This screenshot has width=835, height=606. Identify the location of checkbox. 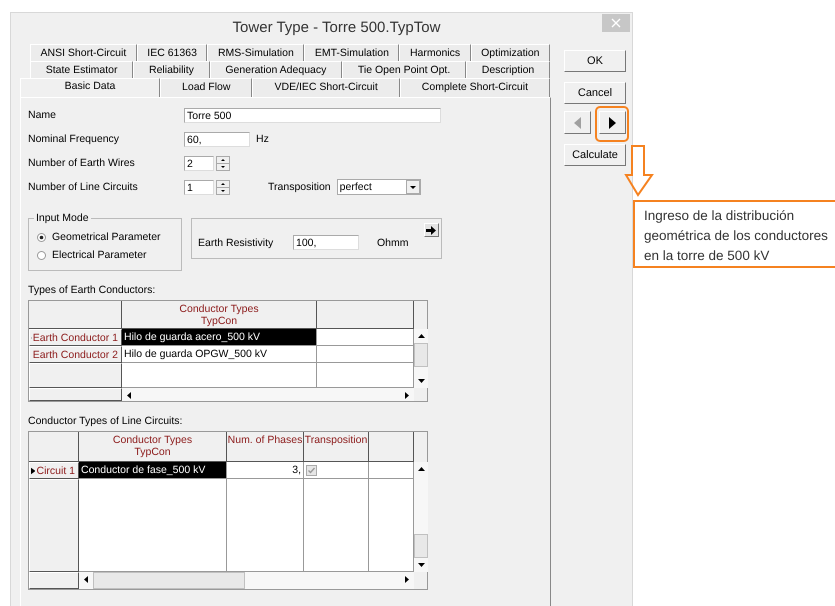
(311, 470).